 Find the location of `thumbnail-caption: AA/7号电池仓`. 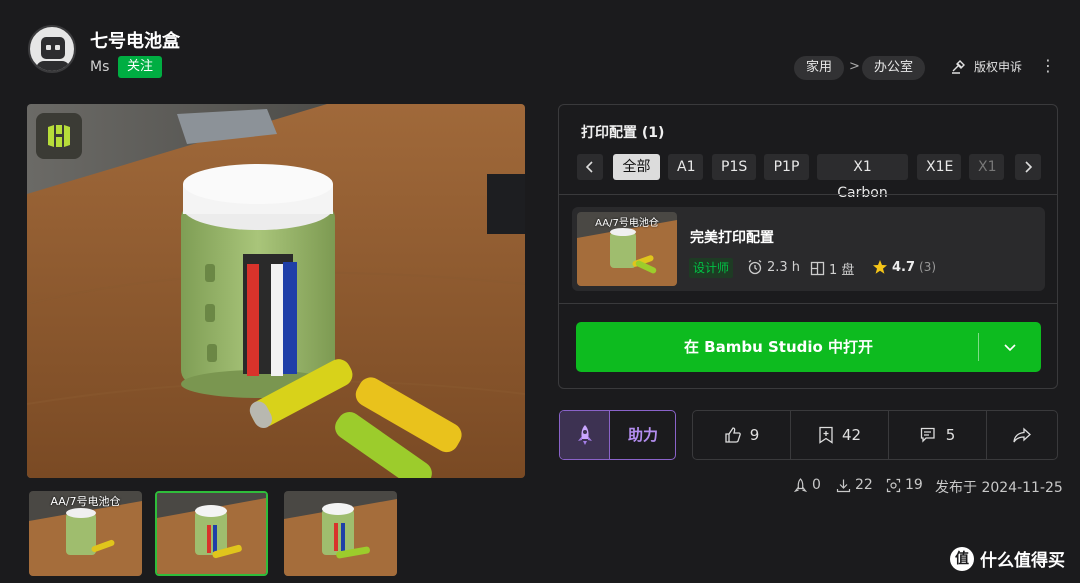

thumbnail-caption: AA/7号电池仓 is located at coordinates (85, 501).